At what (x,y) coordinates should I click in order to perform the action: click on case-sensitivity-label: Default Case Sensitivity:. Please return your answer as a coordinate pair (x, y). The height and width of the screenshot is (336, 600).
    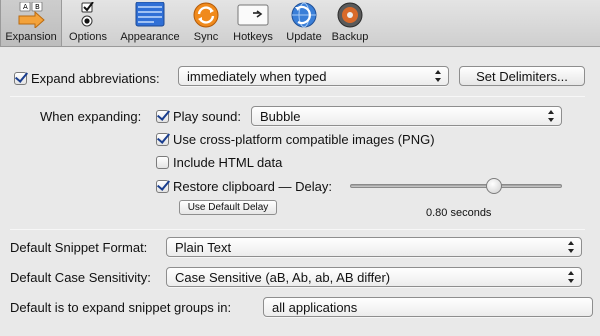
    Looking at the image, I should click on (80, 277).